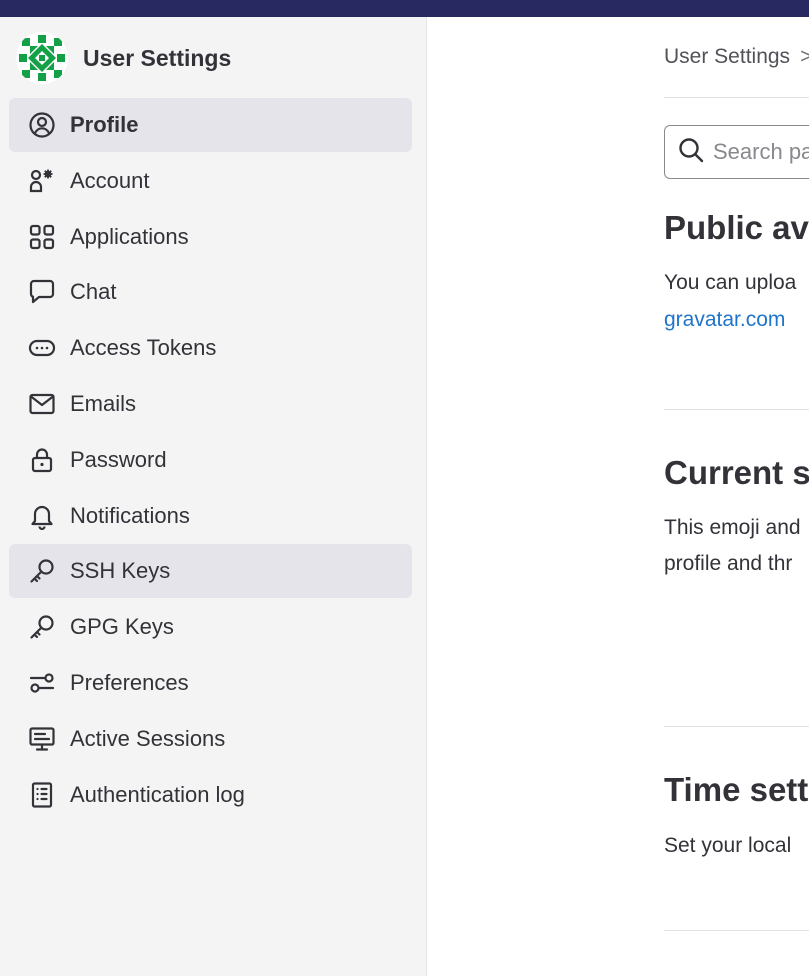 Image resolution: width=809 pixels, height=976 pixels. Describe the element at coordinates (210, 683) in the screenshot. I see `sidebar-item-preferences: Preferences` at that location.